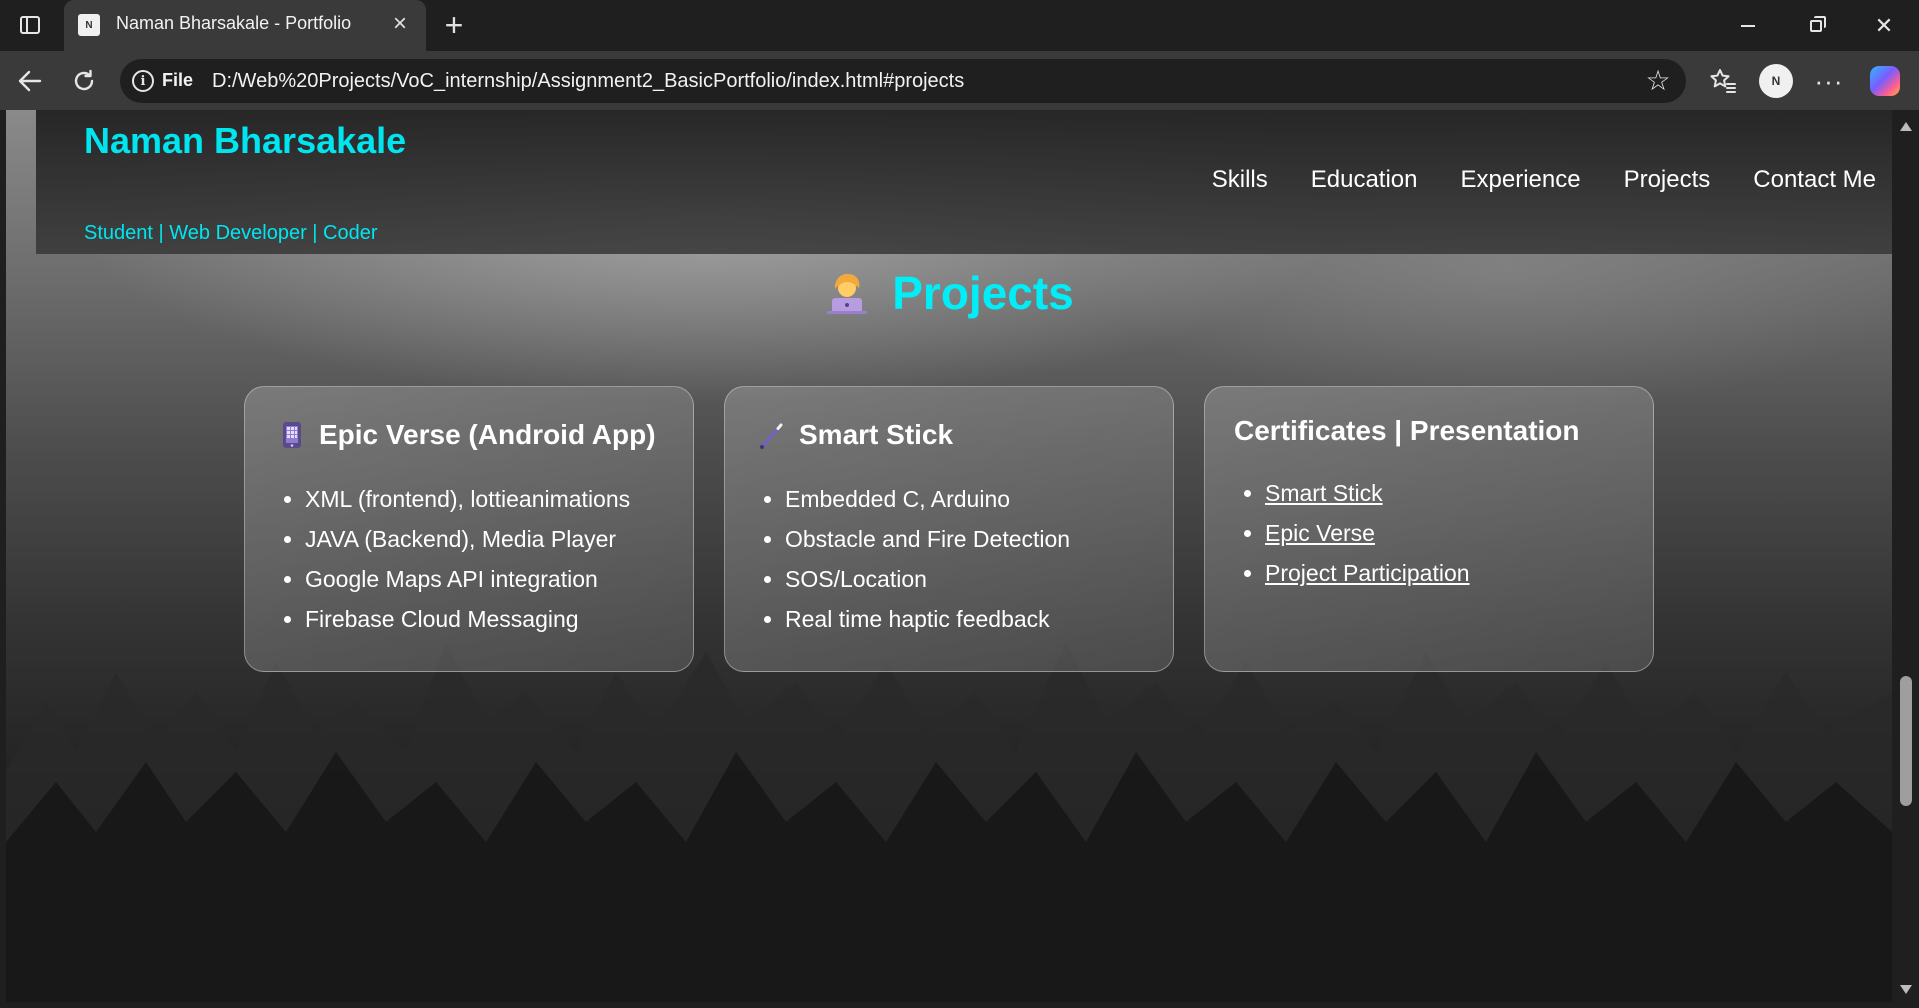 This screenshot has width=1919, height=1008. What do you see at coordinates (1905, 559) in the screenshot?
I see `page-scrollbar` at bounding box center [1905, 559].